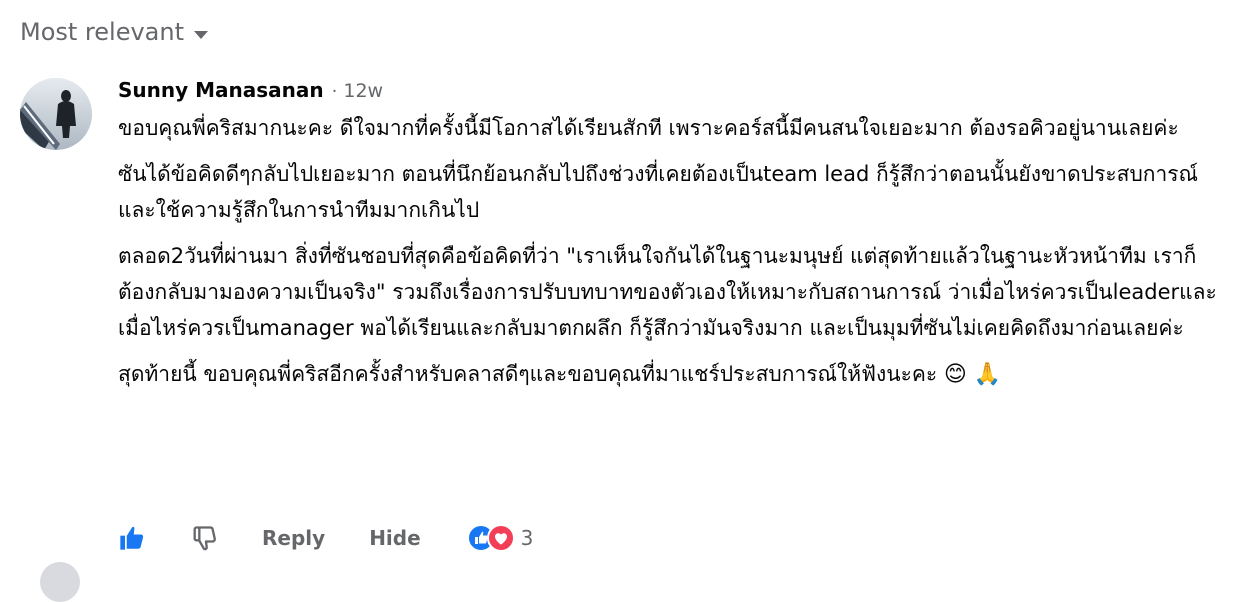 This screenshot has width=1236, height=602. I want to click on comment-timestamp: 12w, so click(363, 91).